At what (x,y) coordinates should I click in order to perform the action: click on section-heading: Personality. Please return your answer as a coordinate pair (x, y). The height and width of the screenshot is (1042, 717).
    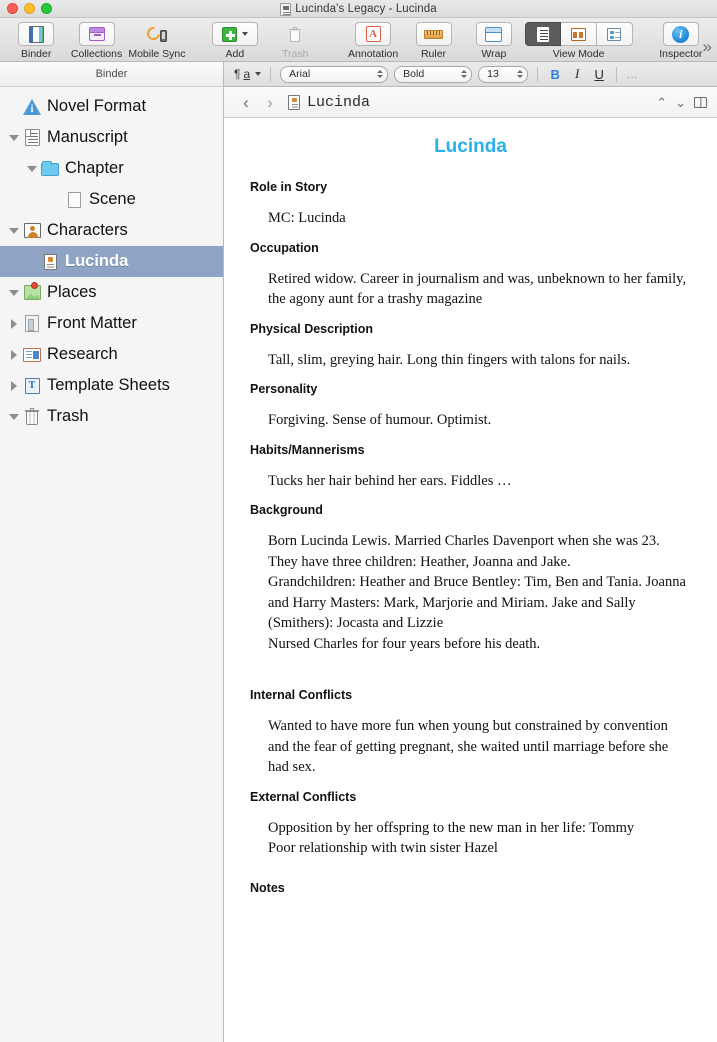
    Looking at the image, I should click on (284, 389).